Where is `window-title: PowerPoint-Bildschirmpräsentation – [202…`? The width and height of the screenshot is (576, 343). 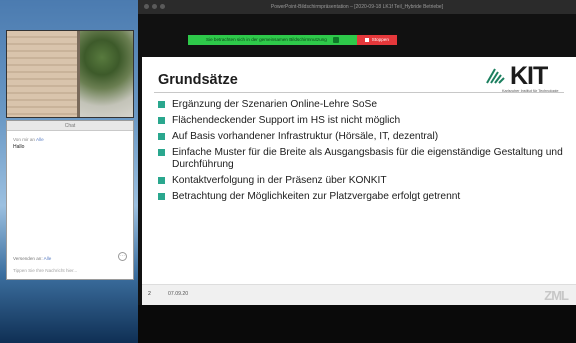 window-title: PowerPoint-Bildschirmpräsentation – [202… is located at coordinates (357, 7).